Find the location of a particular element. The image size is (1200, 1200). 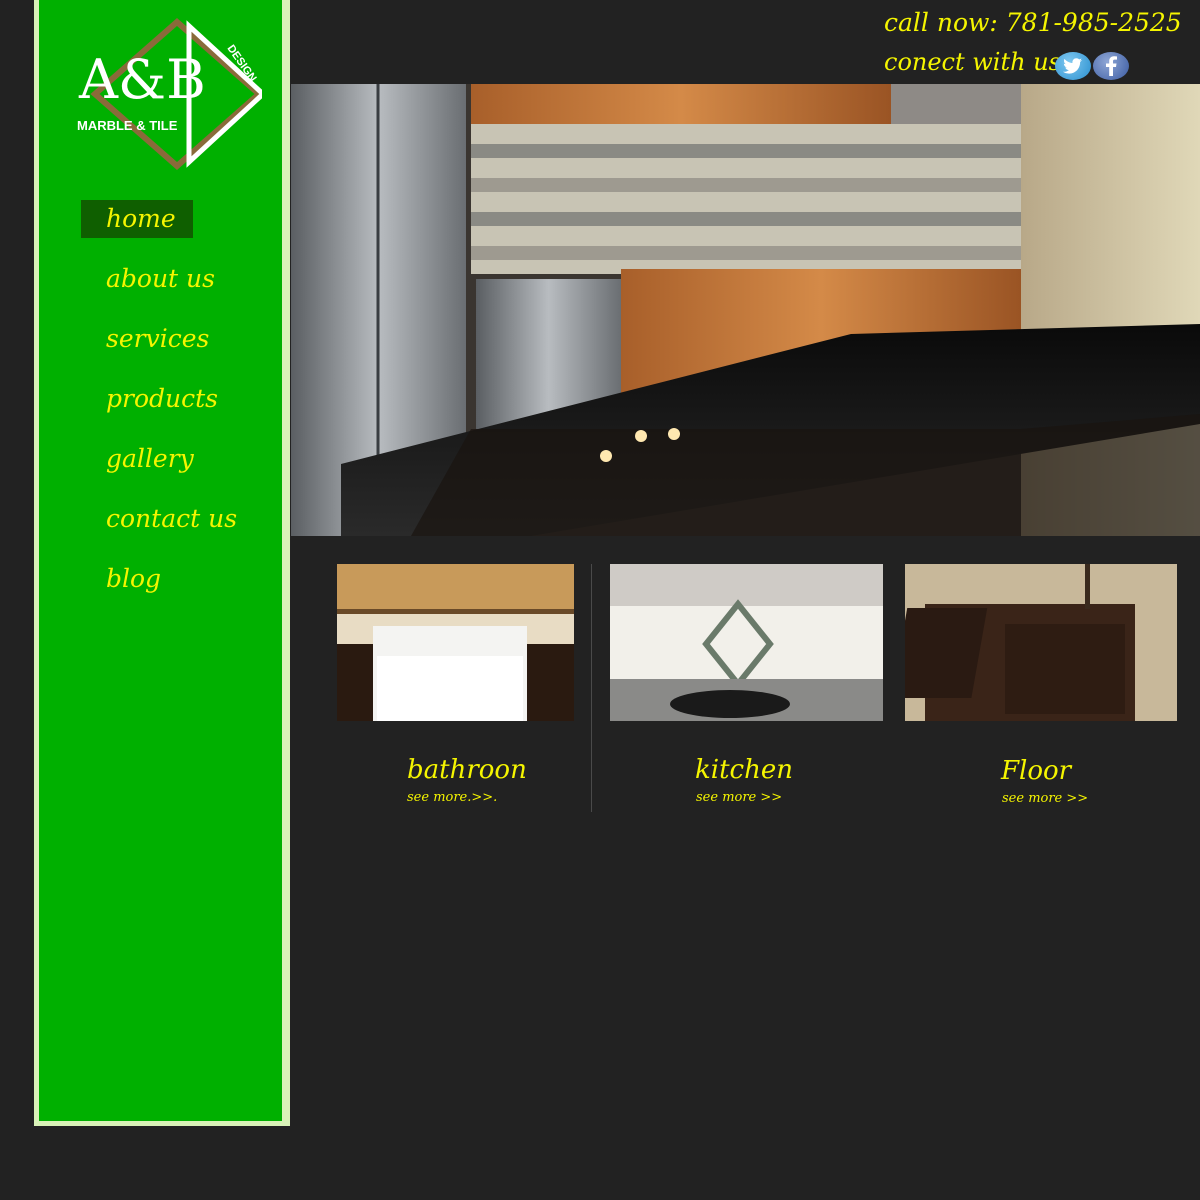

card-link-kitchen: see more >> is located at coordinates (739, 797).